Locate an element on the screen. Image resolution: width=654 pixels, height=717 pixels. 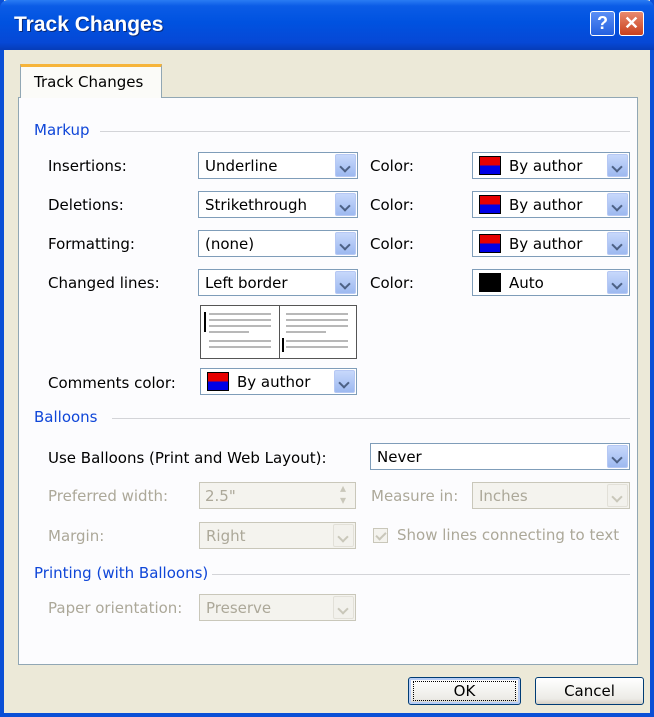
margin-label: Margin: is located at coordinates (76, 536).